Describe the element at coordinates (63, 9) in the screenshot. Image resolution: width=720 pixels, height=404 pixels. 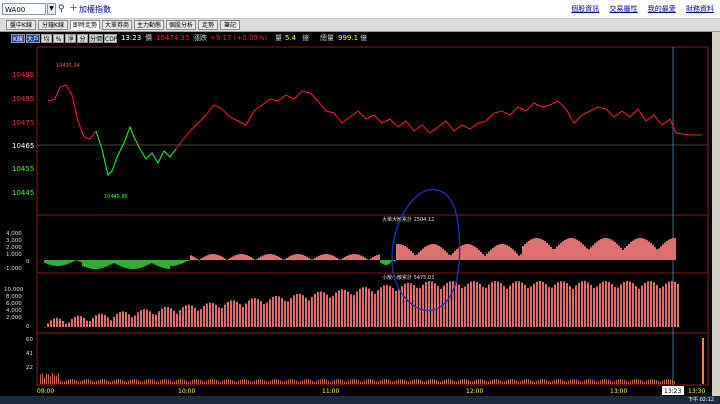
I see `search-icon: ⚲` at that location.